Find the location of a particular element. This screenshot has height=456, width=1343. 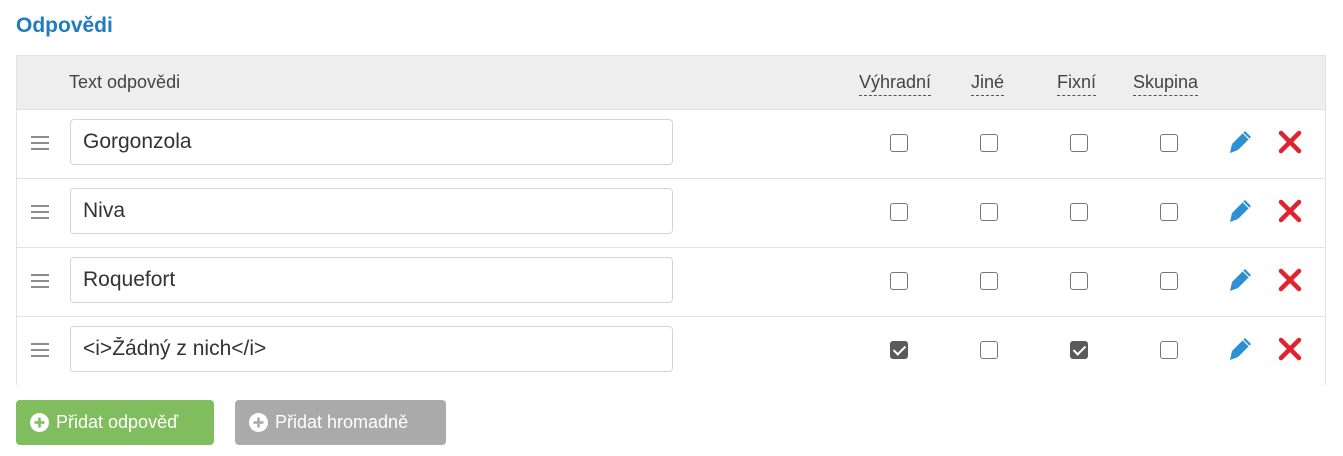

add-answer-button: Přidat odpověď is located at coordinates (115, 422).